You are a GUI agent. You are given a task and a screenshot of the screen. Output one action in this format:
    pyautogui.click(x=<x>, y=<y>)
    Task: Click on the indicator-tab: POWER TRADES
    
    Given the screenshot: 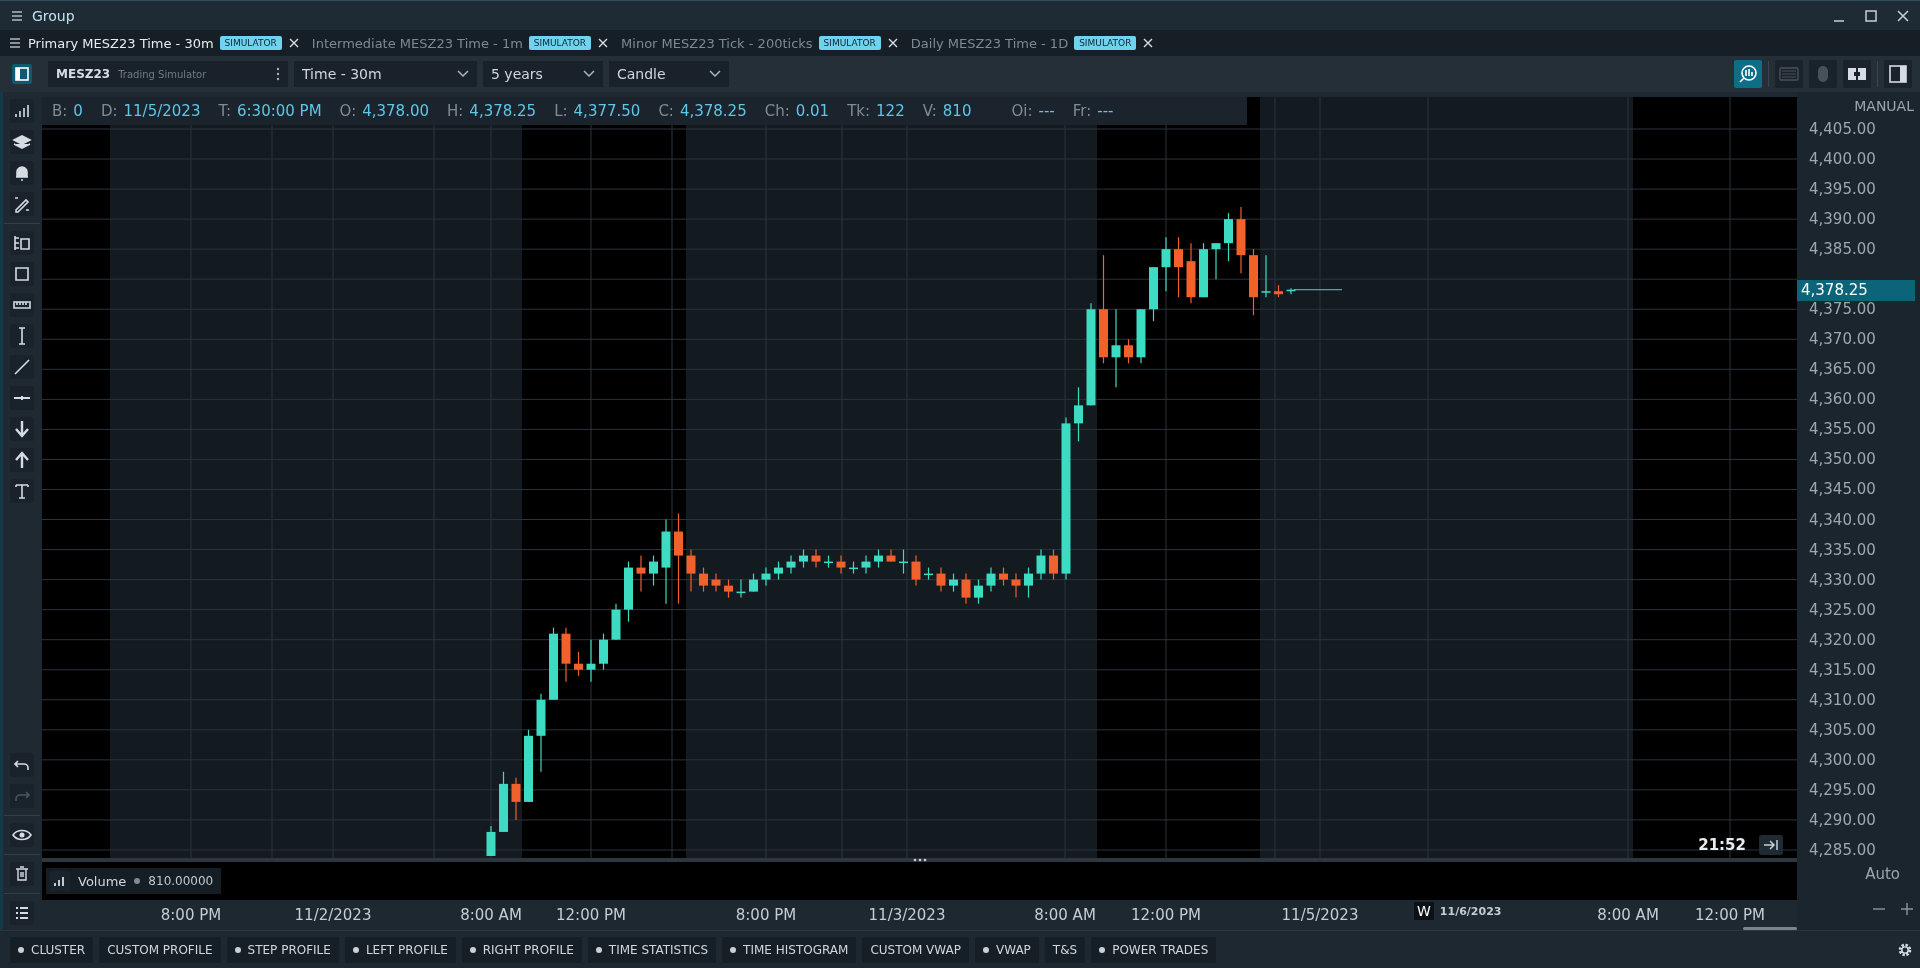 What is the action you would take?
    pyautogui.click(x=1154, y=949)
    